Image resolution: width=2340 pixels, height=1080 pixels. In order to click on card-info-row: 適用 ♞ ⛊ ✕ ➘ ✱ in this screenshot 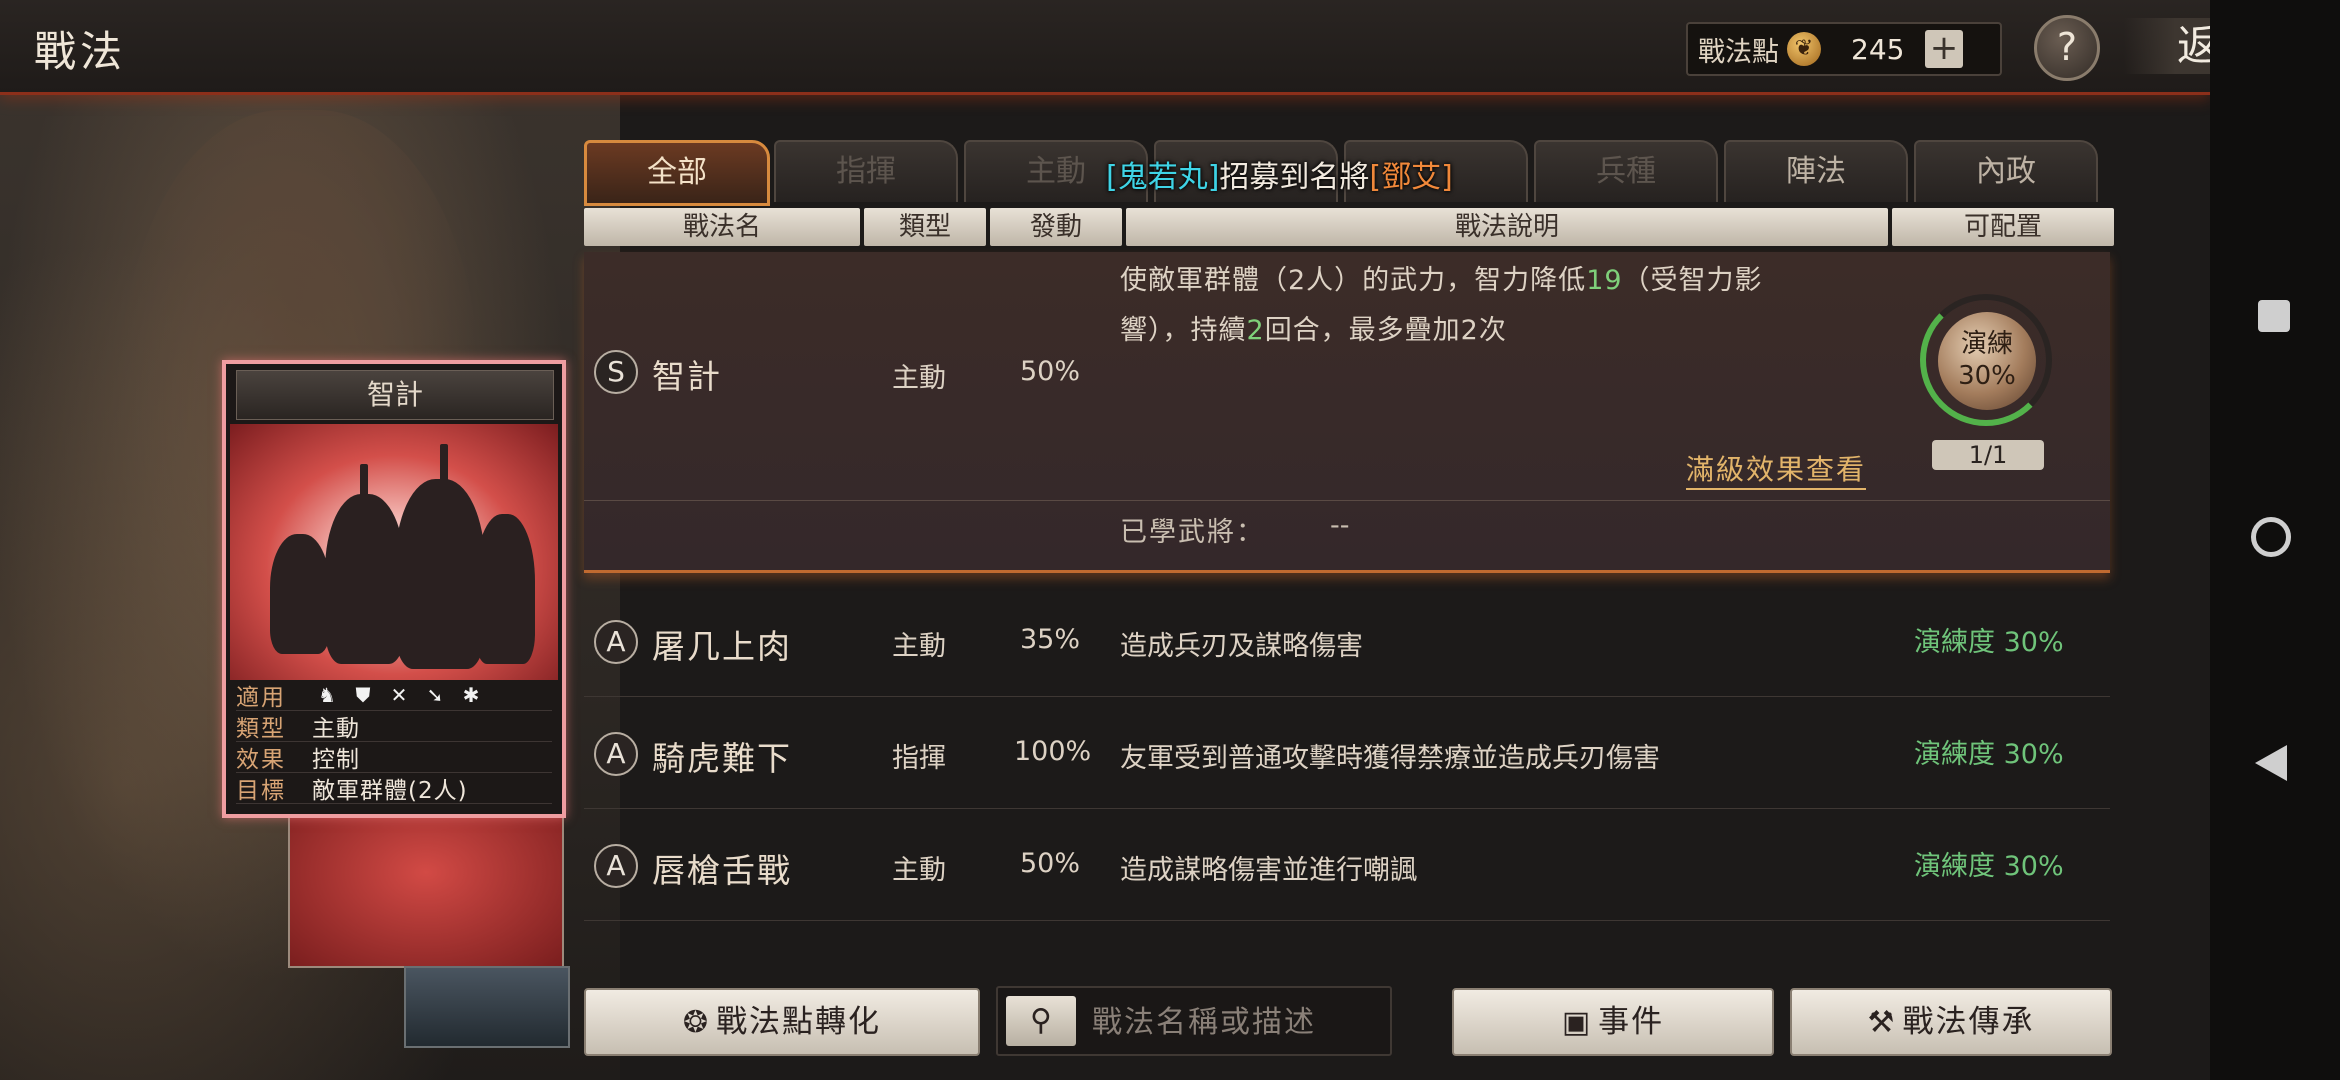, I will do `click(394, 695)`.